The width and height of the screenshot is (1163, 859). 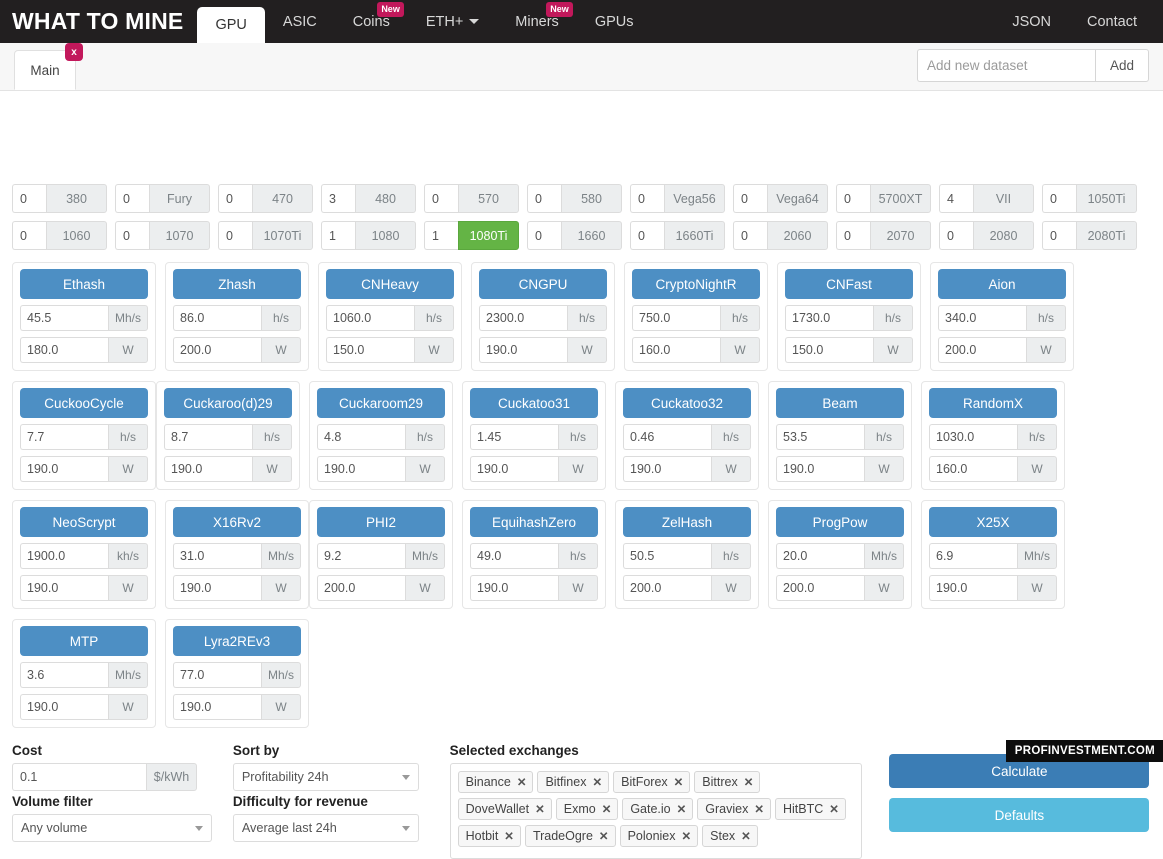 I want to click on algo-title-button: EquihashZero, so click(x=534, y=522).